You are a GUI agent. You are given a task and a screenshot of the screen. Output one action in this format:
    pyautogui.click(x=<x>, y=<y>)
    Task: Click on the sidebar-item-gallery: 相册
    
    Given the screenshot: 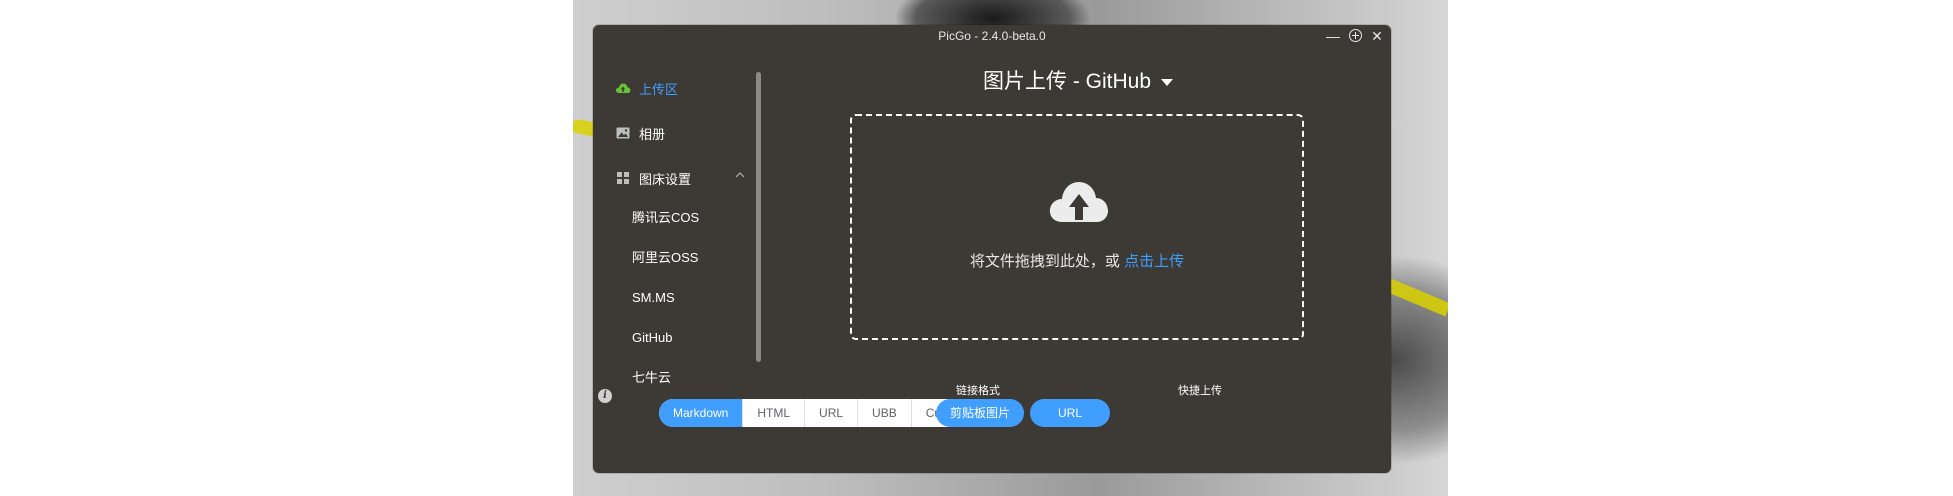 What is the action you would take?
    pyautogui.click(x=640, y=133)
    